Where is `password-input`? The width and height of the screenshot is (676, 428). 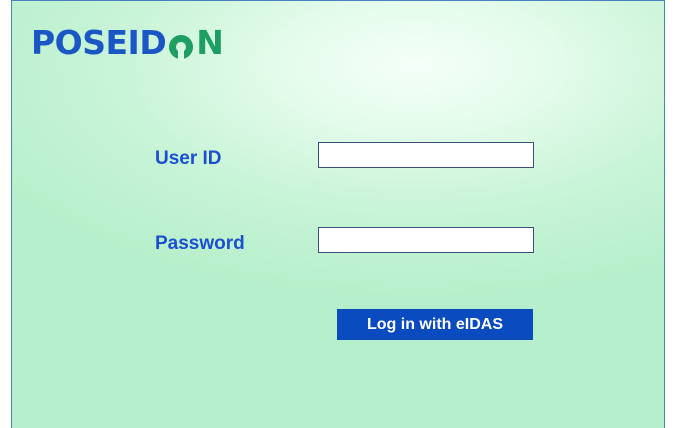 password-input is located at coordinates (426, 240).